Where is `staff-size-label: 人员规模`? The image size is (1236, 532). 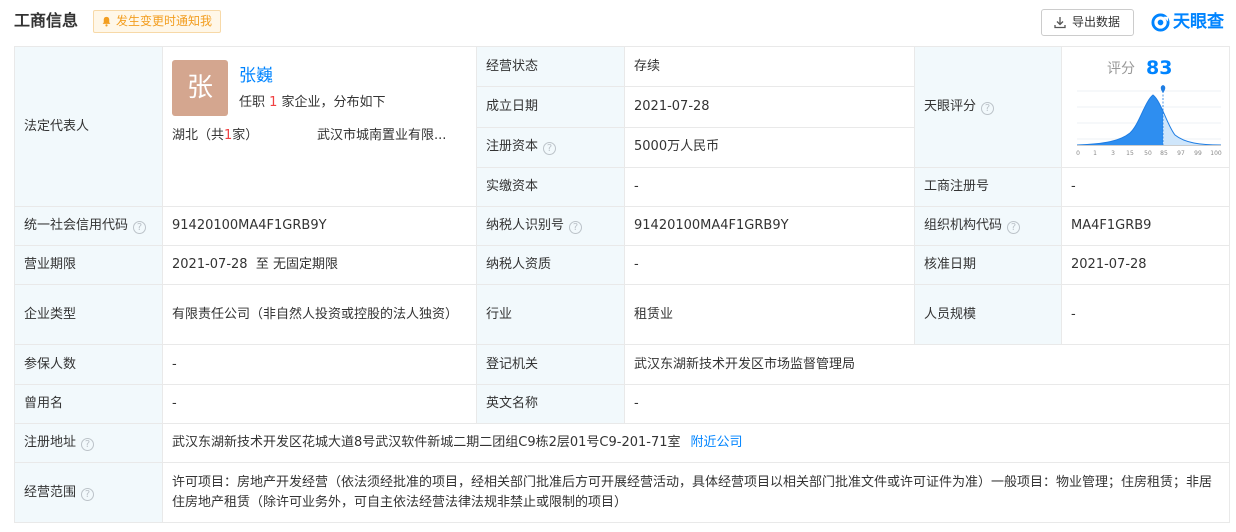 staff-size-label: 人员规模 is located at coordinates (988, 314).